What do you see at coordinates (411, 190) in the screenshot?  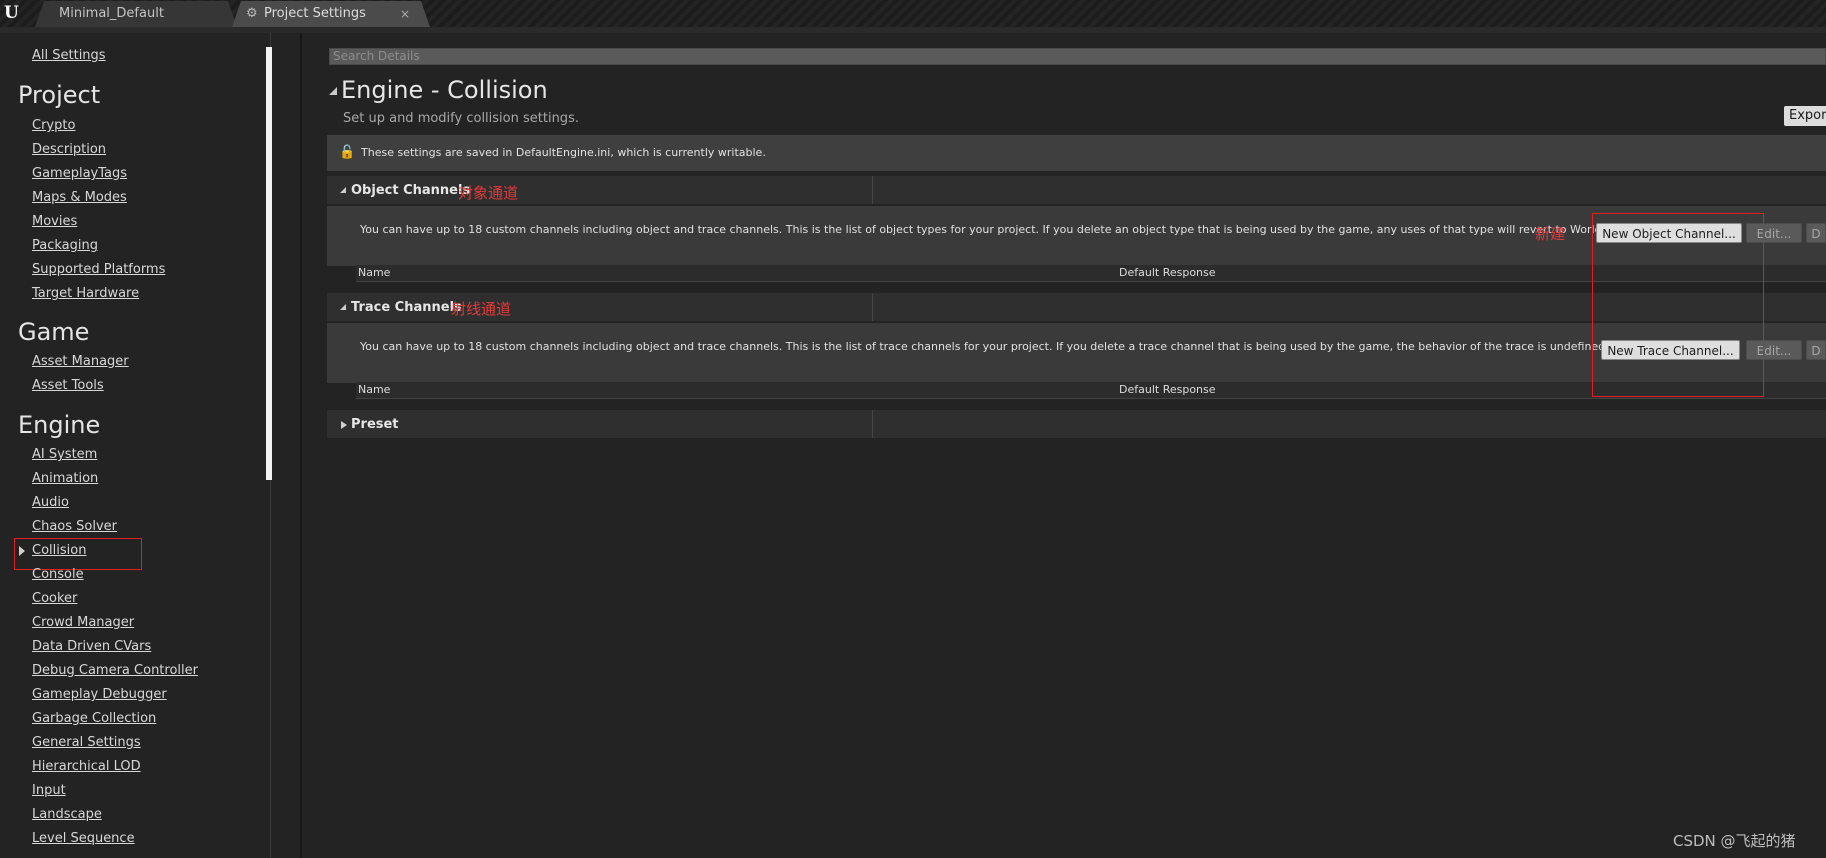 I see `category-label: Object Channels` at bounding box center [411, 190].